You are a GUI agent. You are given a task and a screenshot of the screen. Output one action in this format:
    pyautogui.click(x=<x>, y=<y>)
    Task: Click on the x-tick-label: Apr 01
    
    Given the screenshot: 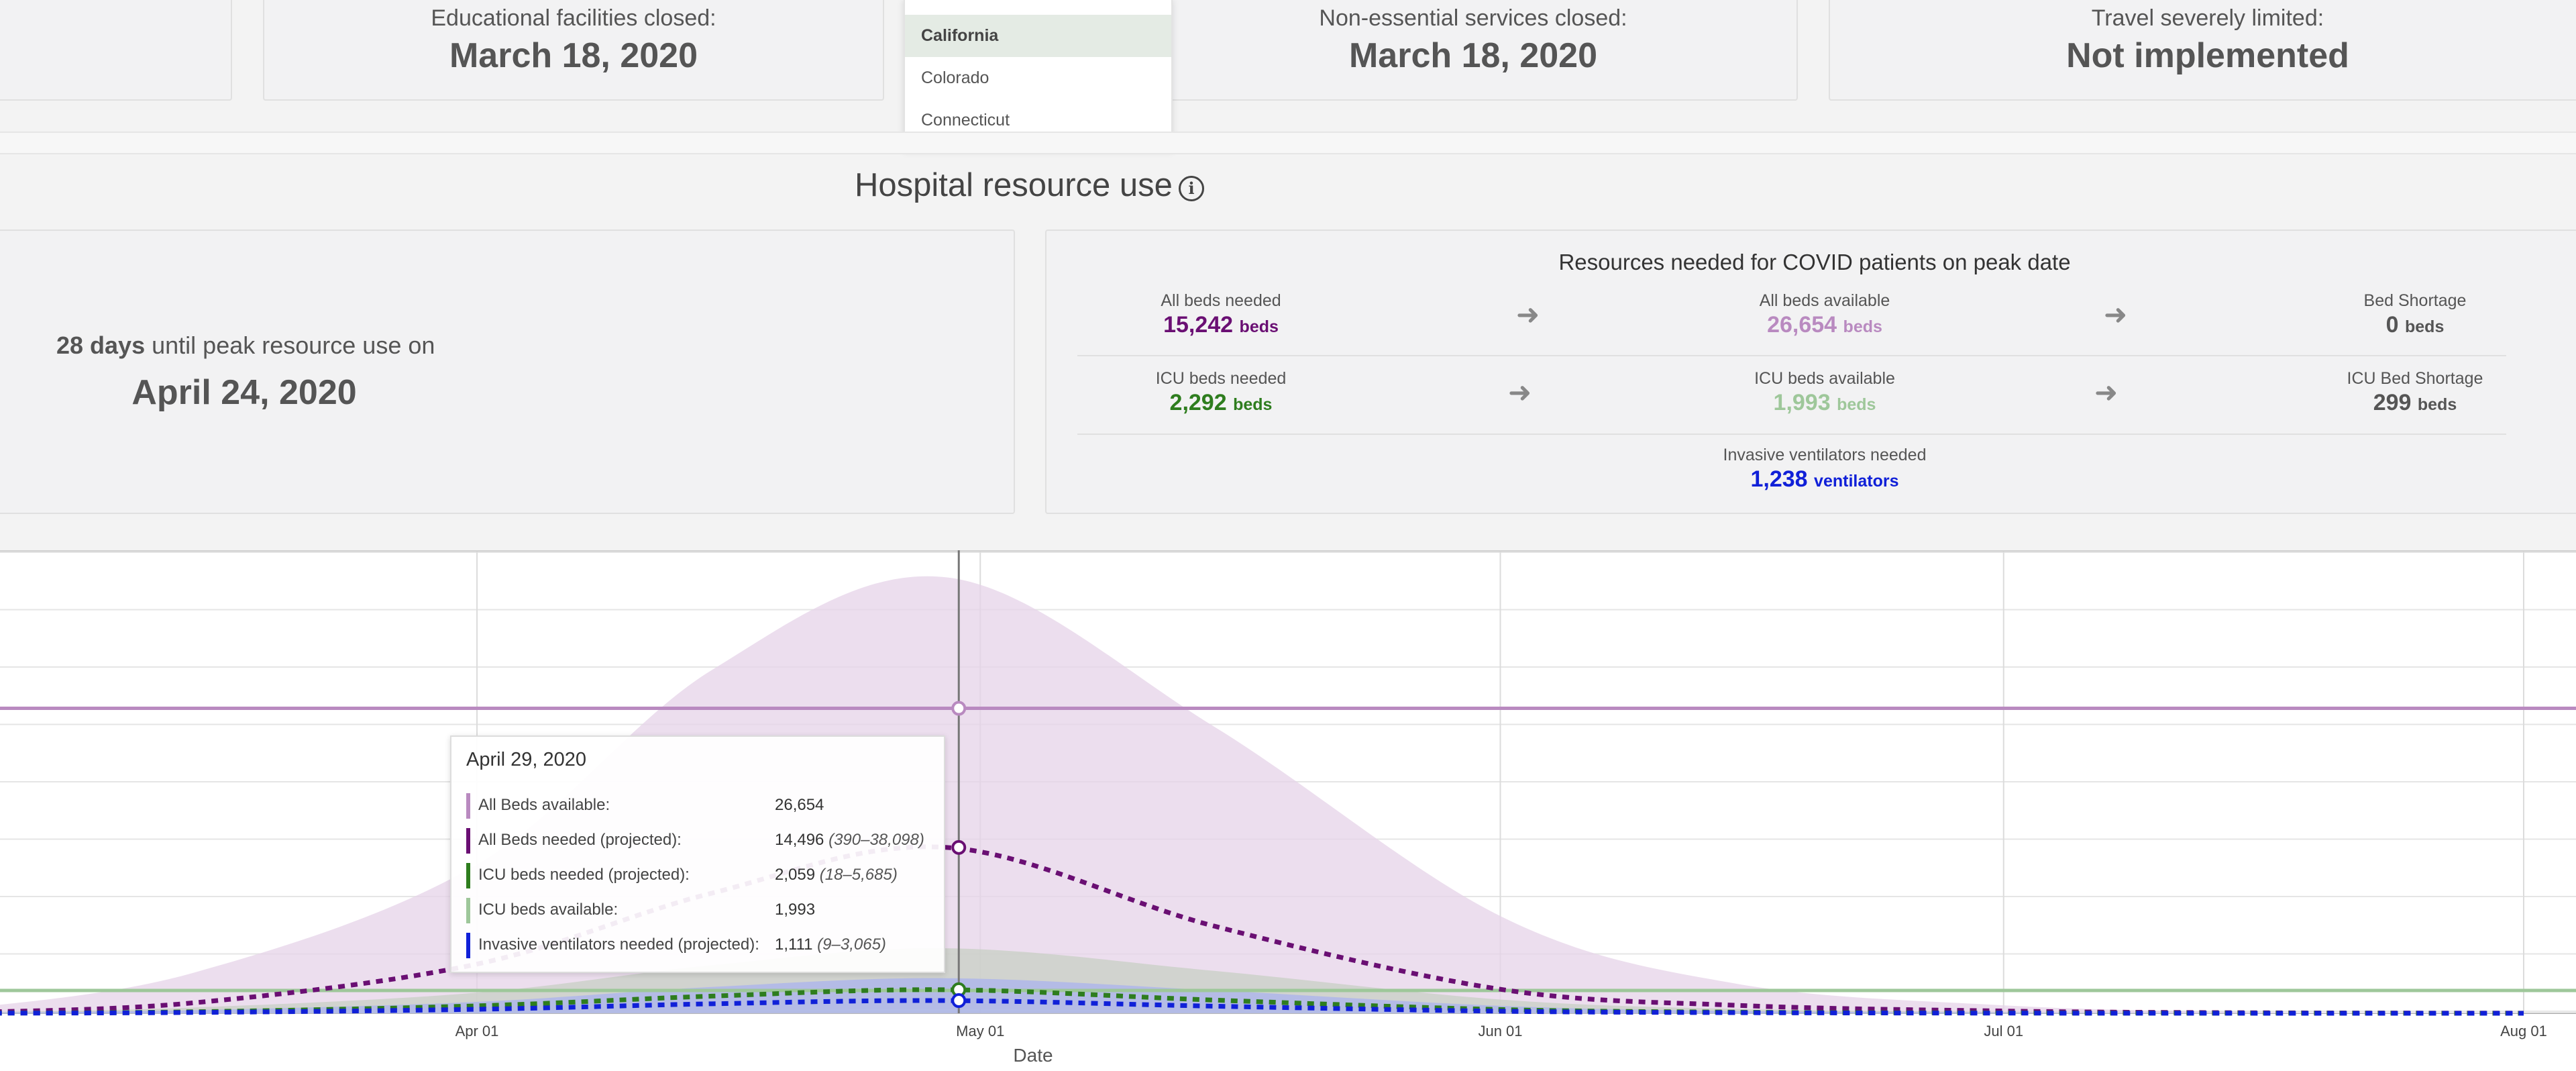 What is the action you would take?
    pyautogui.click(x=477, y=1031)
    